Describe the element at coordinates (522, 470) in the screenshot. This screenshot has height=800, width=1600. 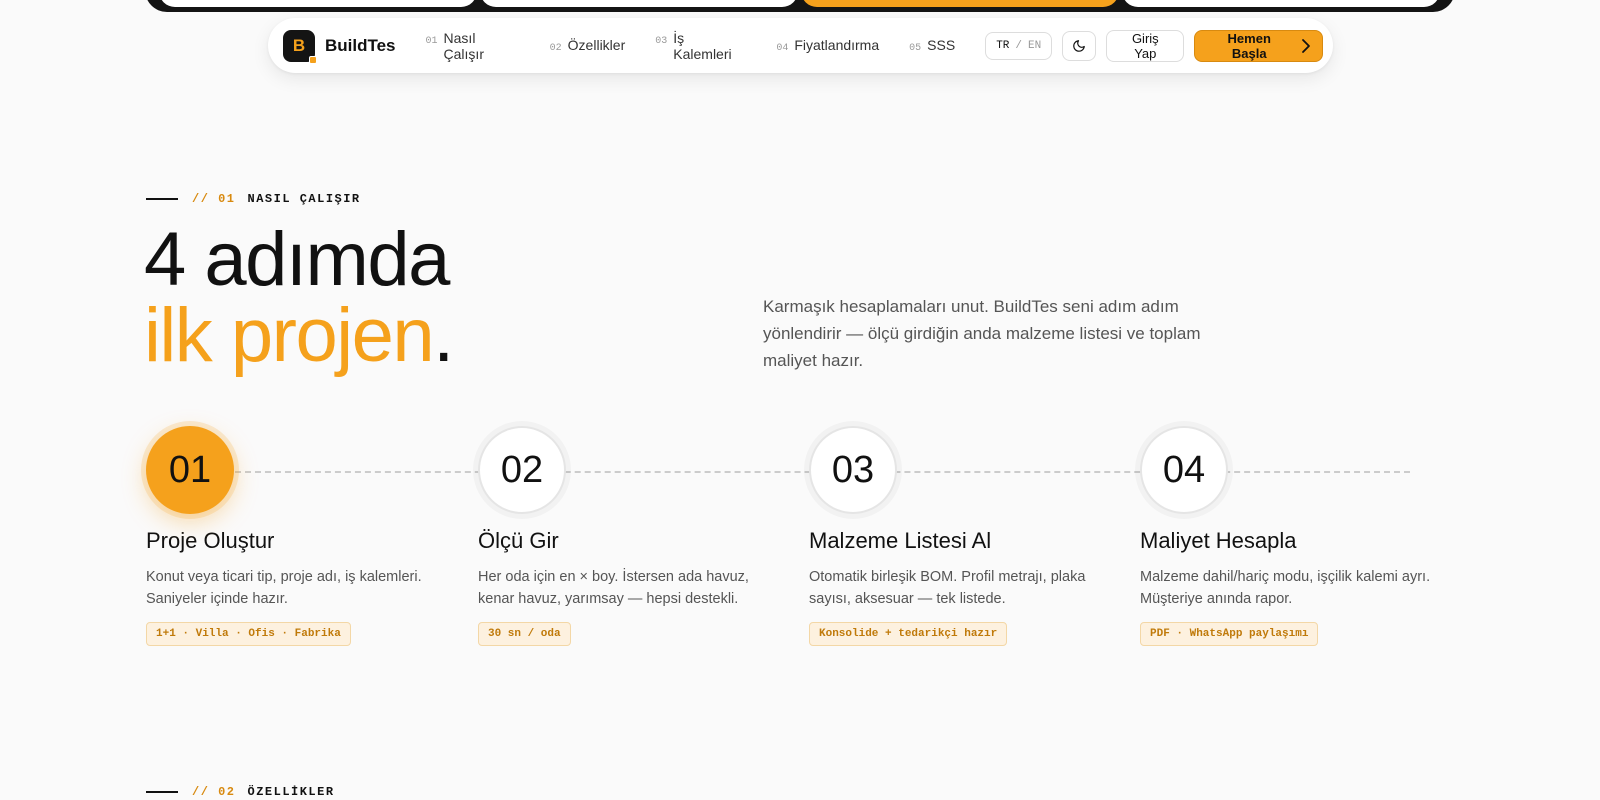
I see `step-number-circle: 02` at that location.